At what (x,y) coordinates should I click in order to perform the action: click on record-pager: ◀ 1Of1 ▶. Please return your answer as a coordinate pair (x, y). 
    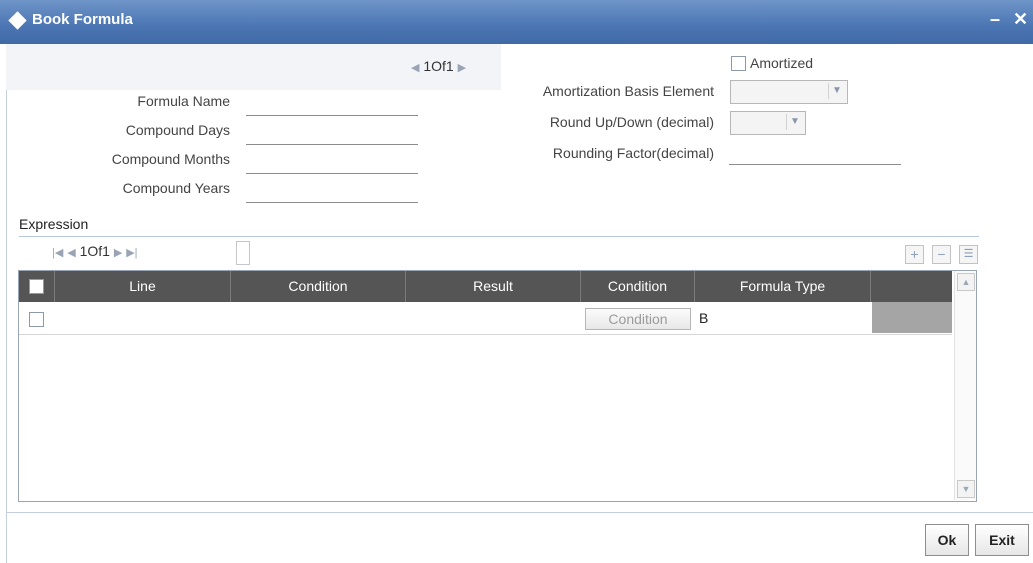
    Looking at the image, I should click on (438, 66).